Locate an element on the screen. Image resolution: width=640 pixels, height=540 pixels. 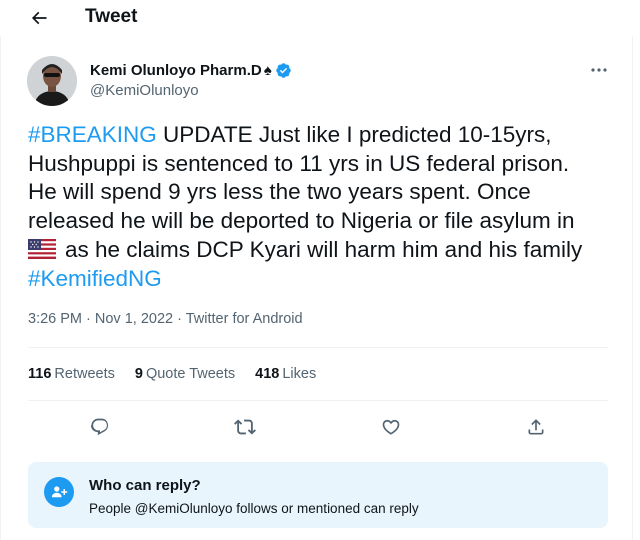
reply-button is located at coordinates (100, 427).